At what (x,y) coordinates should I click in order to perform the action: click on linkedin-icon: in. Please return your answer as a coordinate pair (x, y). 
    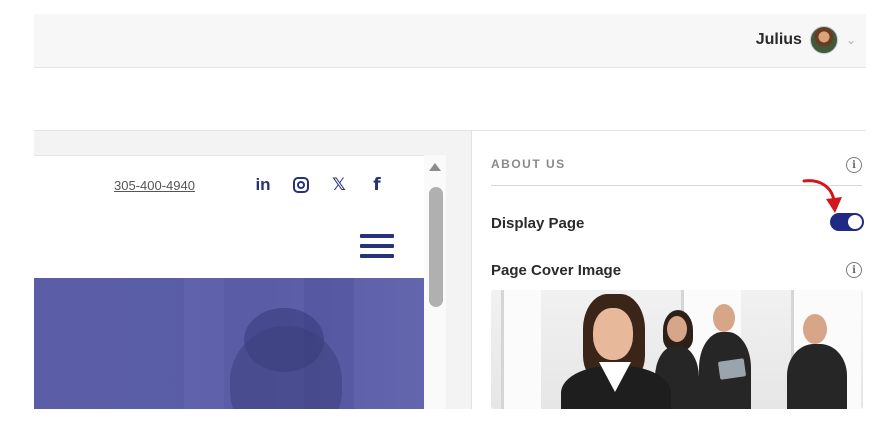
    Looking at the image, I should click on (263, 185).